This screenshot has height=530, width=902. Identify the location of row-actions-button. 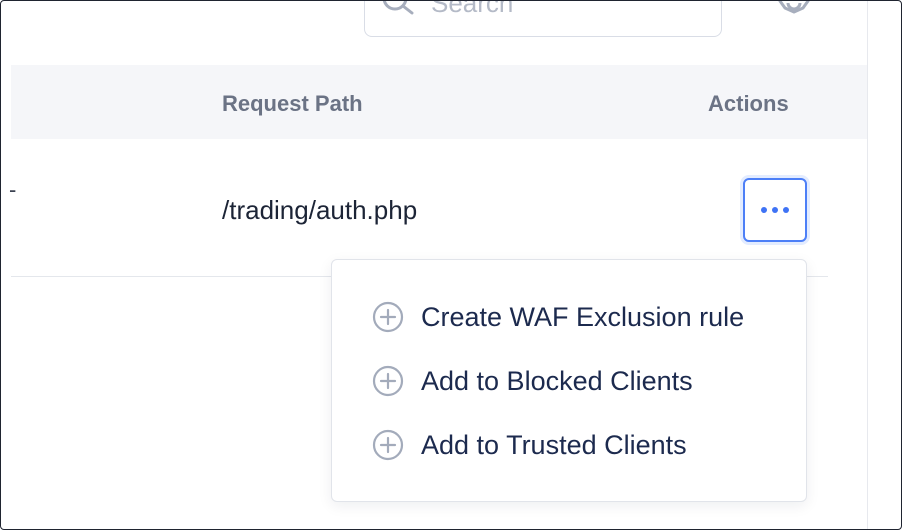
(775, 210).